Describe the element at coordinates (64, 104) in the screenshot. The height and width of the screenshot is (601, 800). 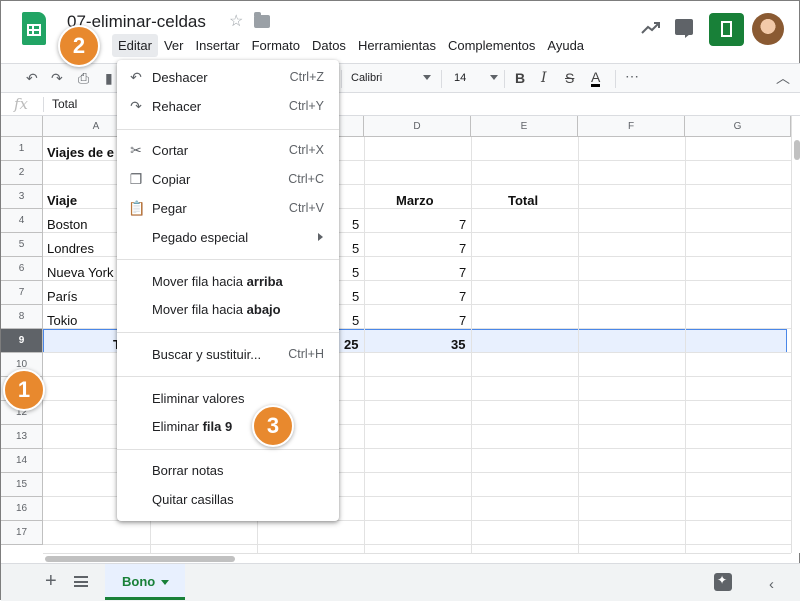
I see `formula-input: Total` at that location.